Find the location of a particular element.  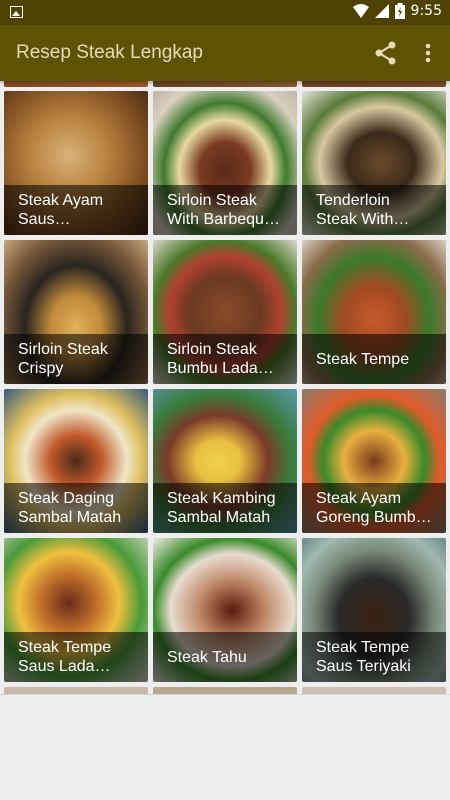

signal-icon is located at coordinates (381, 11).